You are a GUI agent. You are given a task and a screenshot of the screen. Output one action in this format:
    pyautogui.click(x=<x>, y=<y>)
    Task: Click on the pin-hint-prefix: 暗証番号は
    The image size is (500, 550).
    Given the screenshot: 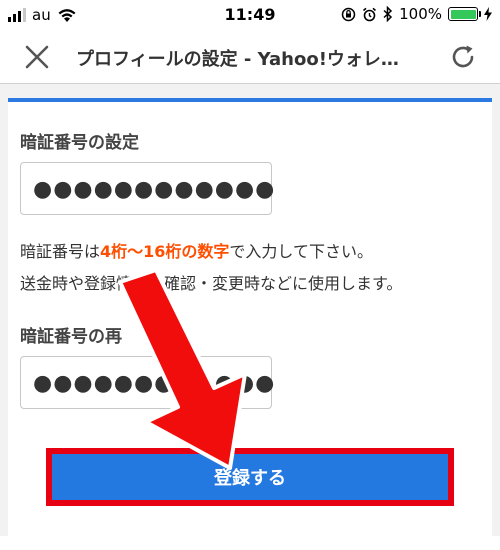 What is the action you would take?
    pyautogui.click(x=60, y=251)
    